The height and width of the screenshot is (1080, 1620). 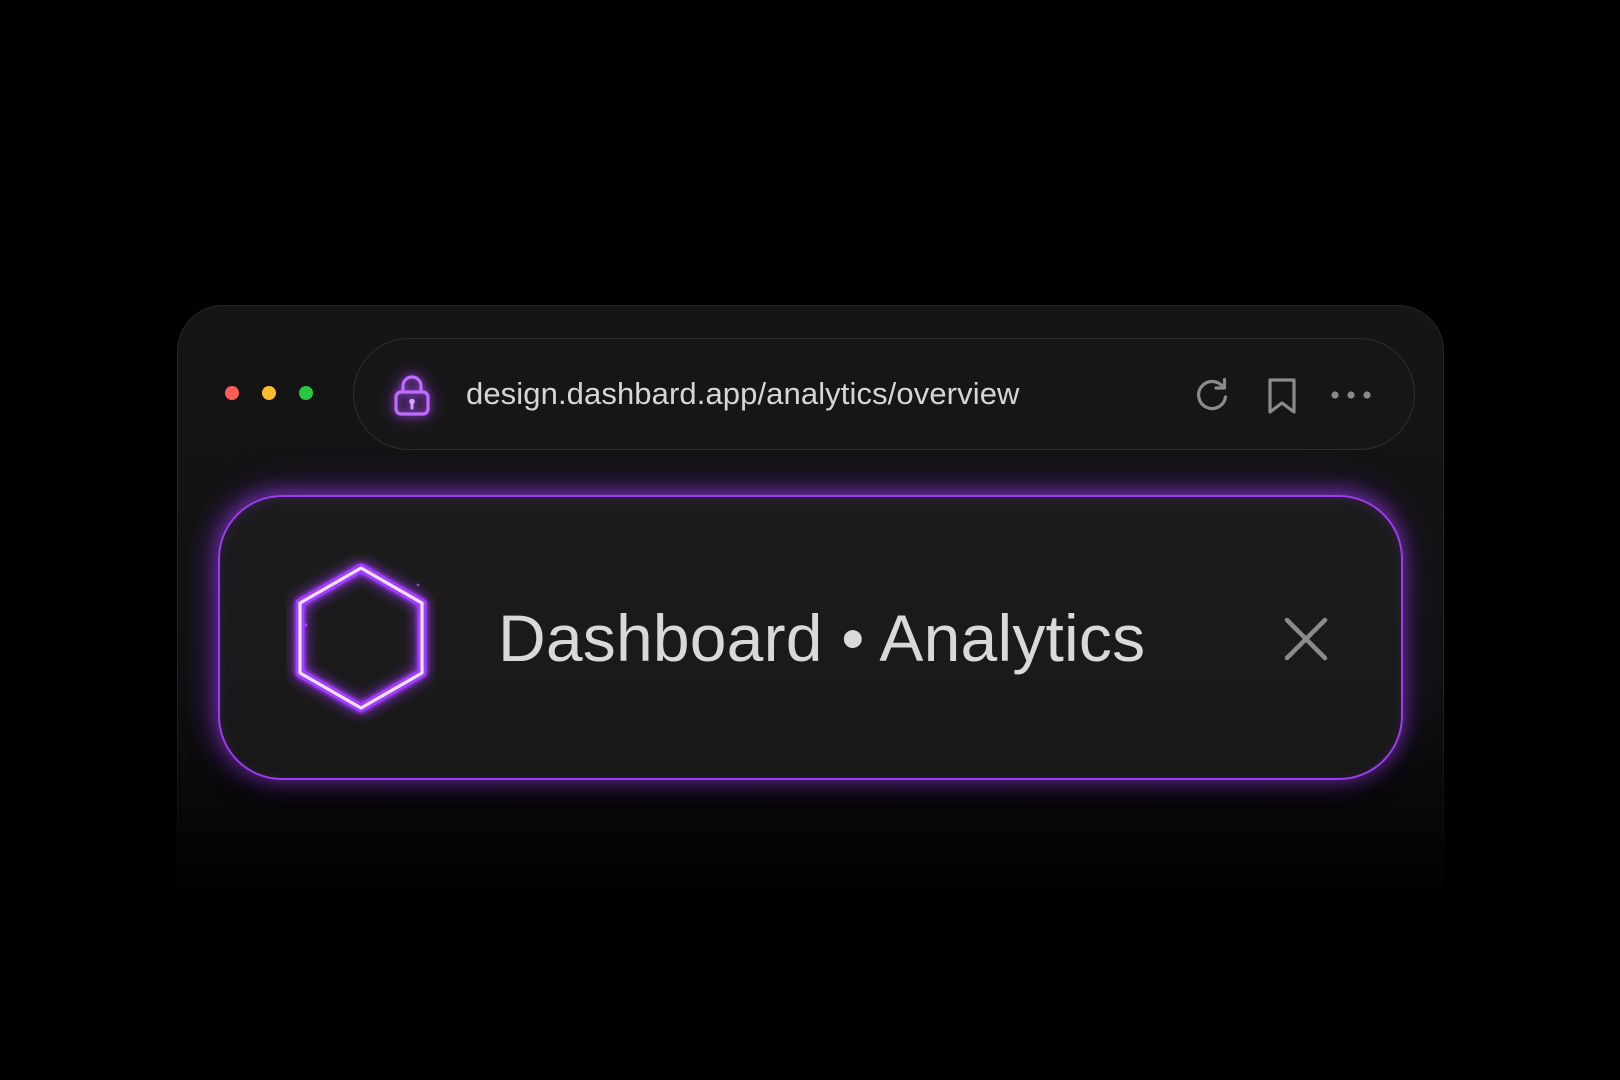 What do you see at coordinates (1282, 396) in the screenshot?
I see `bookmark-icon` at bounding box center [1282, 396].